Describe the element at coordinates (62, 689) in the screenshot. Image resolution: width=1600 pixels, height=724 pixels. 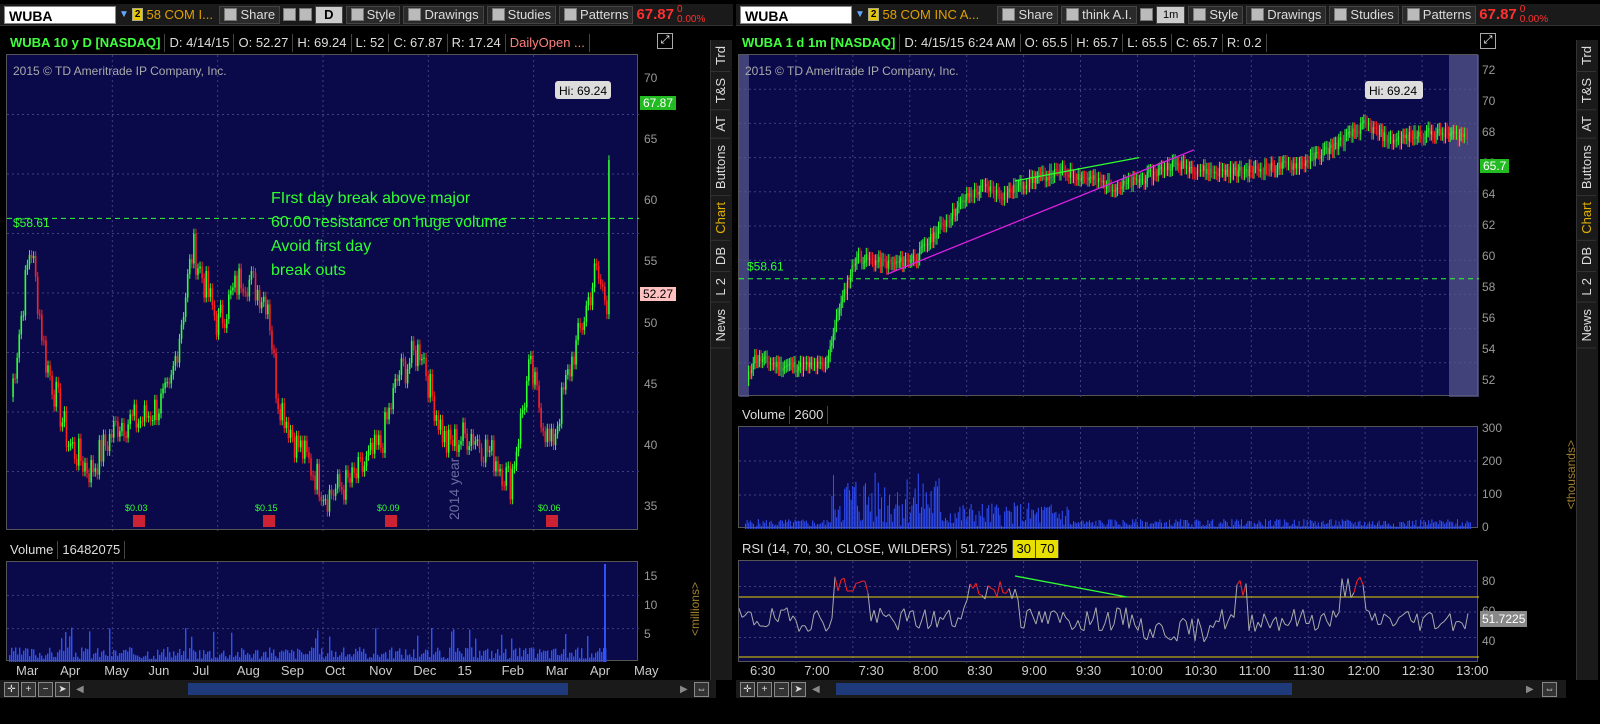
I see `left-pointer-icon: ➤` at that location.